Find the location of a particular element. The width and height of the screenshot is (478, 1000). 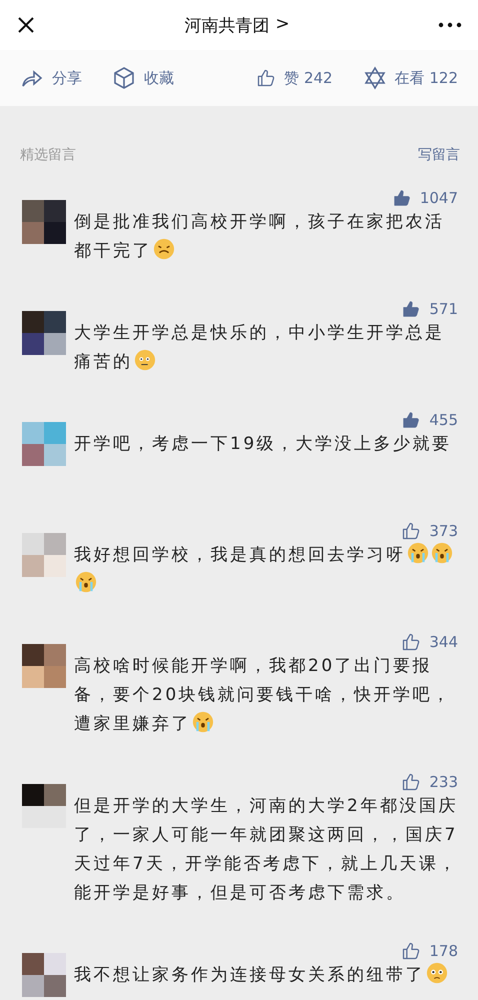

like-button: 373 is located at coordinates (429, 531).